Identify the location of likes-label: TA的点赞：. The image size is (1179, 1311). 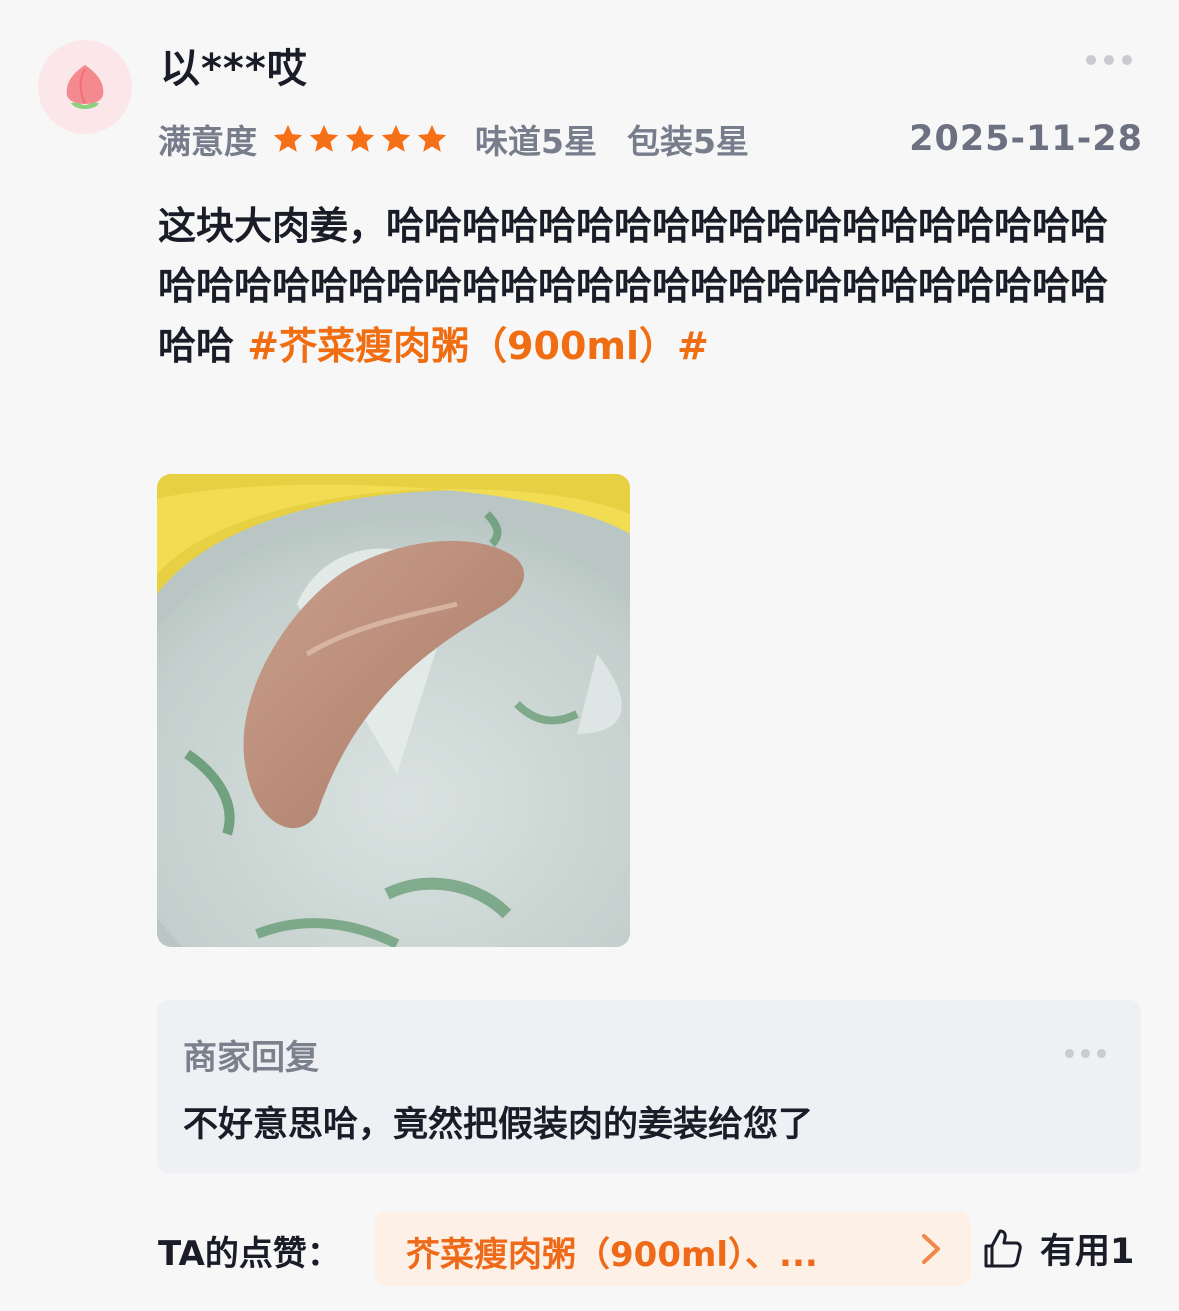
(249, 1254).